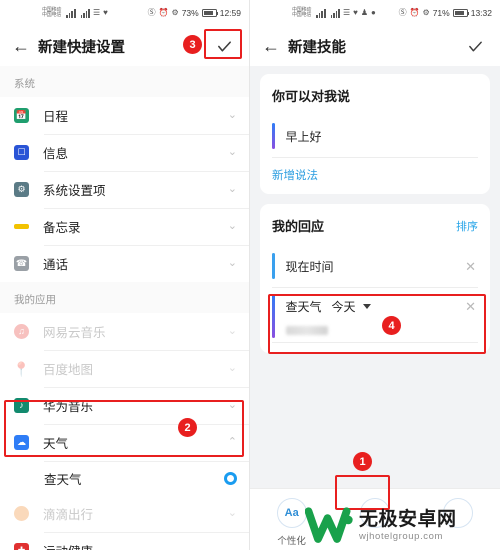  Describe the element at coordinates (190, 13) in the screenshot. I see `left-battery-percent: 73%` at that location.